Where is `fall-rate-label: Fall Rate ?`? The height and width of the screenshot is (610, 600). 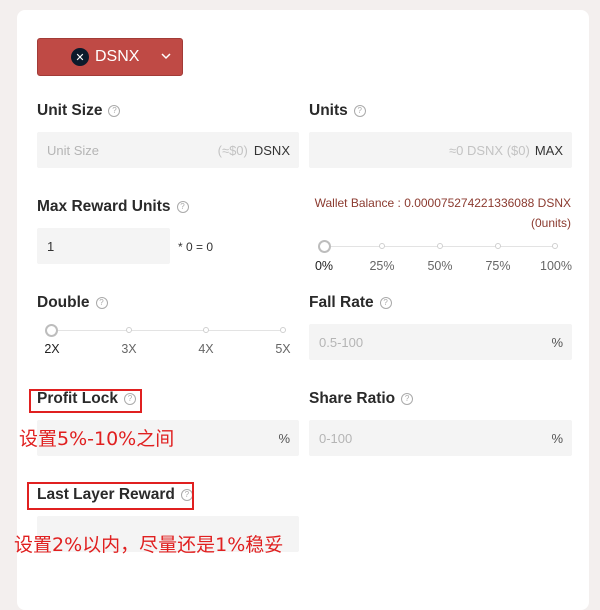
fall-rate-label: Fall Rate ? is located at coordinates (350, 303).